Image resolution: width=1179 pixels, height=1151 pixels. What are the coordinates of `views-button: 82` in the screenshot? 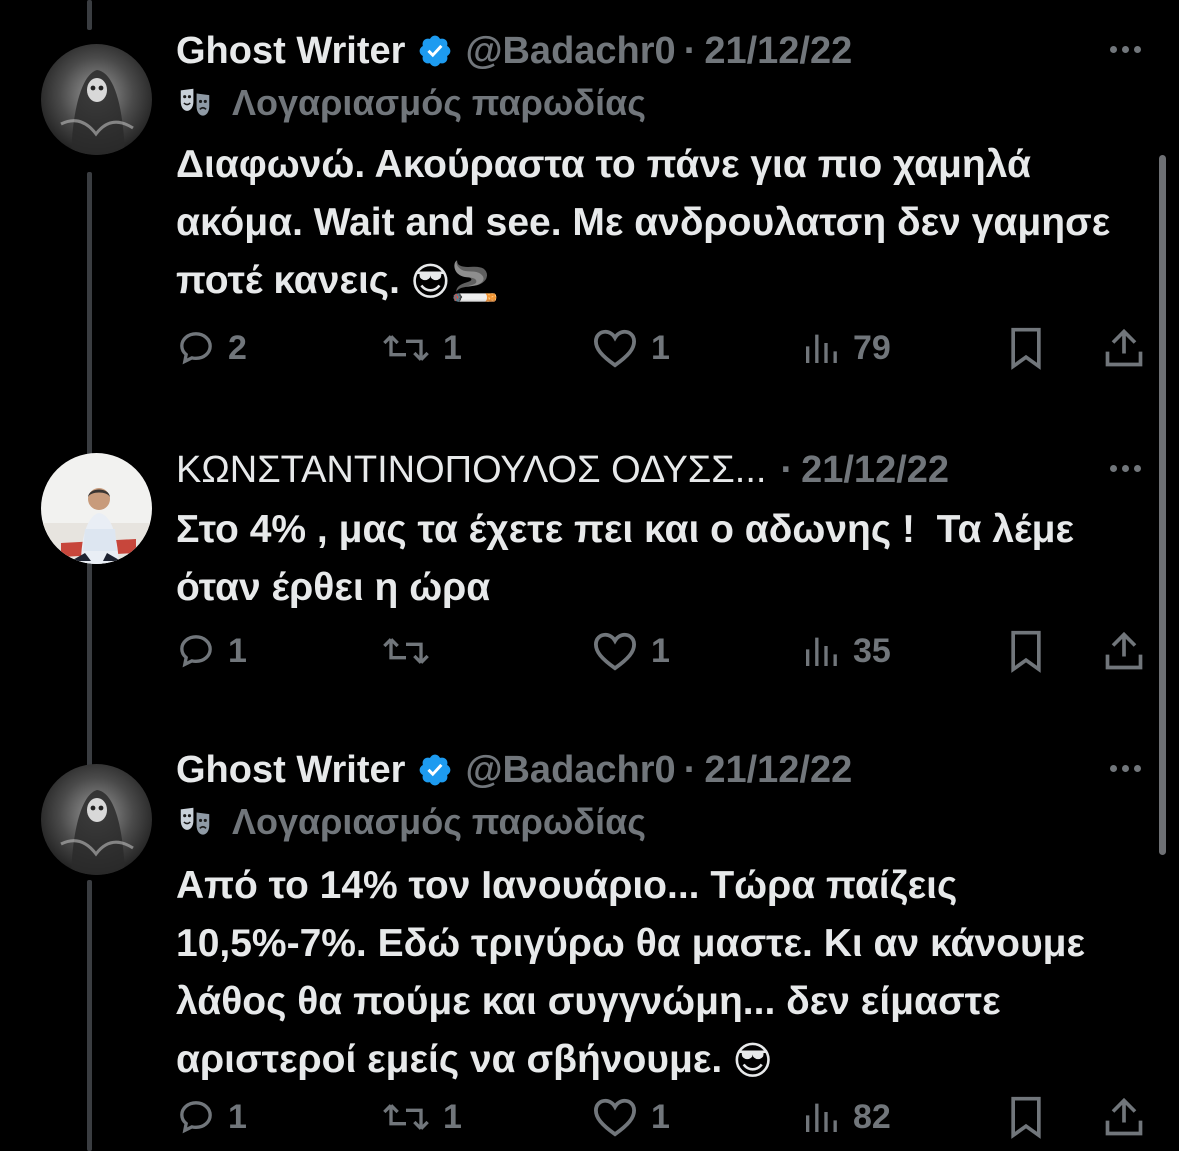 It's located at (846, 1117).